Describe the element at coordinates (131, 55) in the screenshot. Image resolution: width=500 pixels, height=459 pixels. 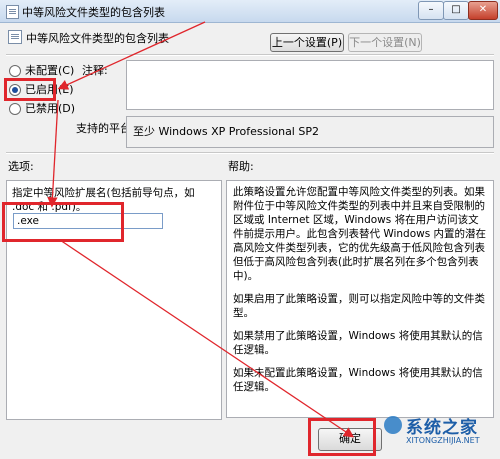
I see `arrow-to-enabled-option` at that location.